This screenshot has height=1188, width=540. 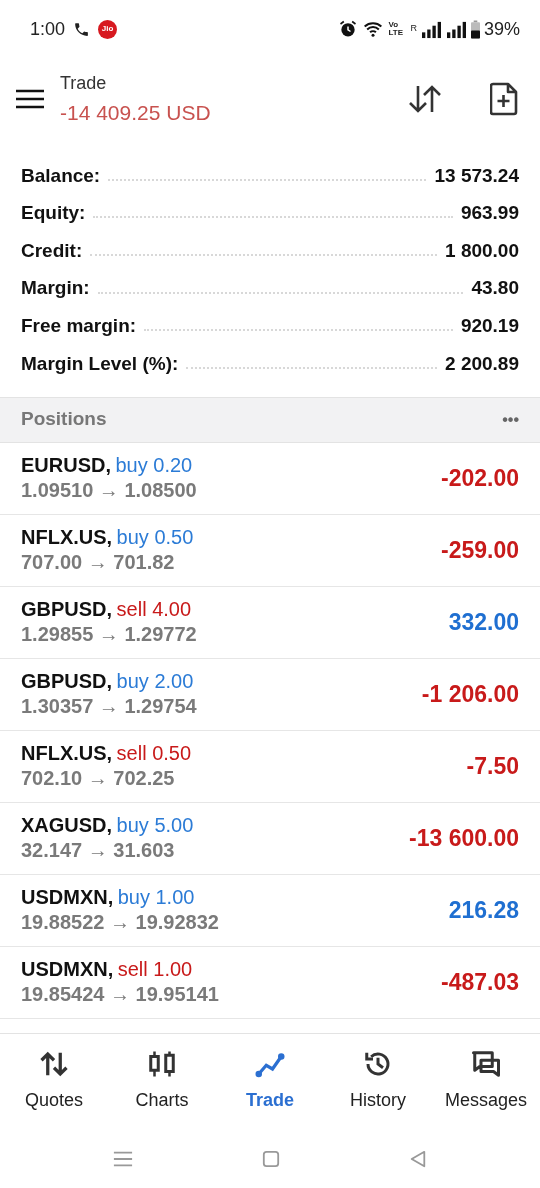 I want to click on sort-icon, so click(x=425, y=99).